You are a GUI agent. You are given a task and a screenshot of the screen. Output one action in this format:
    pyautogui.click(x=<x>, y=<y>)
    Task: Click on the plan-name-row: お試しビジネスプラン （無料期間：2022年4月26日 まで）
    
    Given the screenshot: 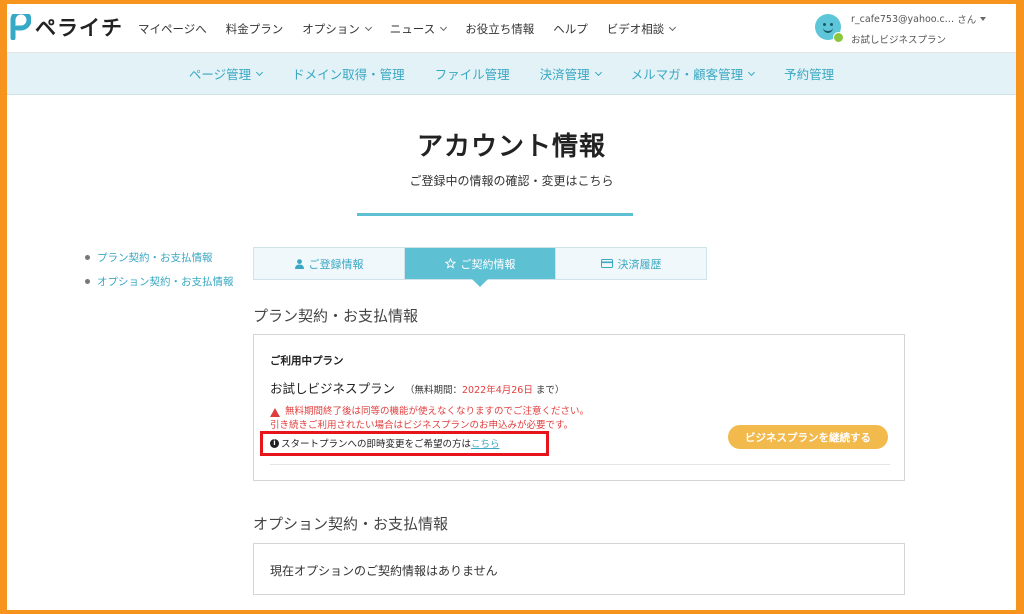 What is the action you would take?
    pyautogui.click(x=417, y=387)
    